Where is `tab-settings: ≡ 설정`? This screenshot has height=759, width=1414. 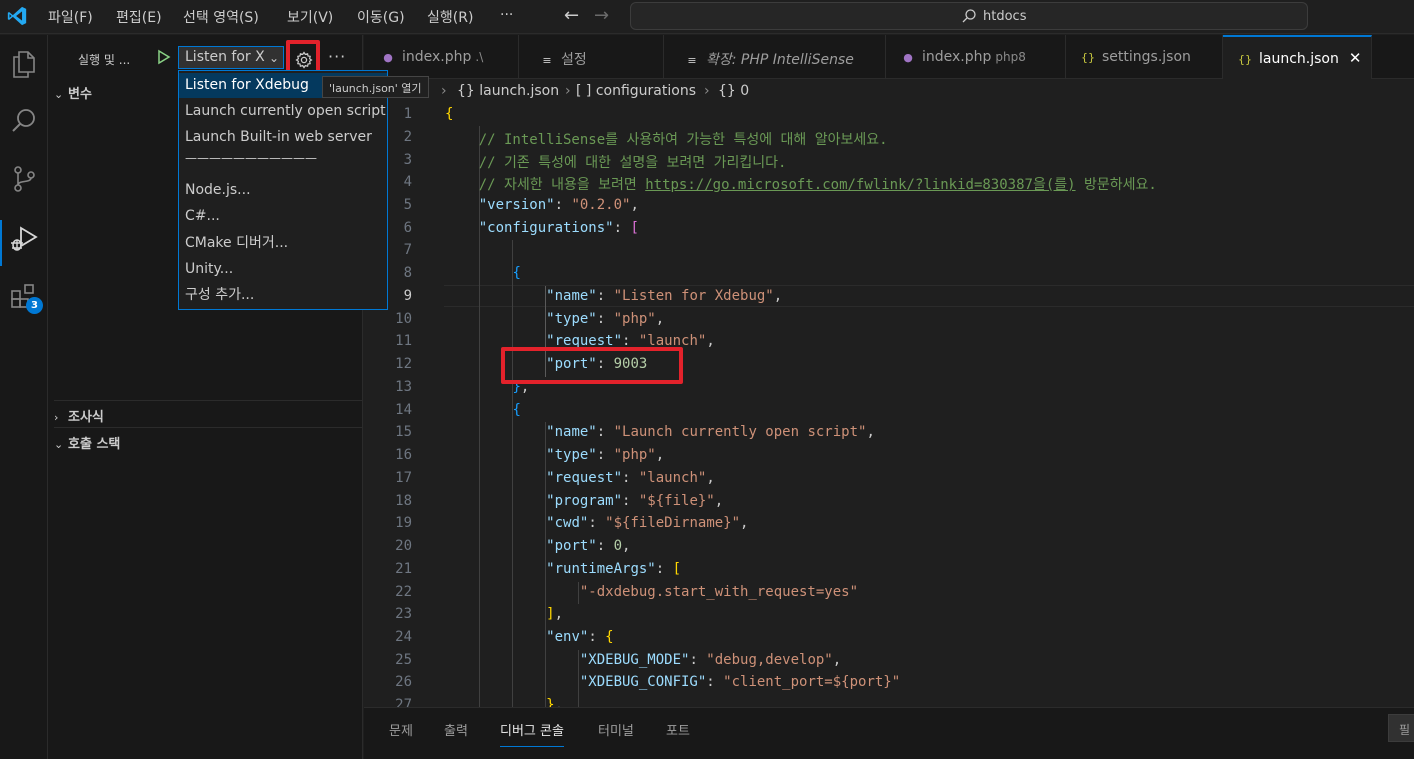
tab-settings: ≡ 설정 is located at coordinates (591, 57).